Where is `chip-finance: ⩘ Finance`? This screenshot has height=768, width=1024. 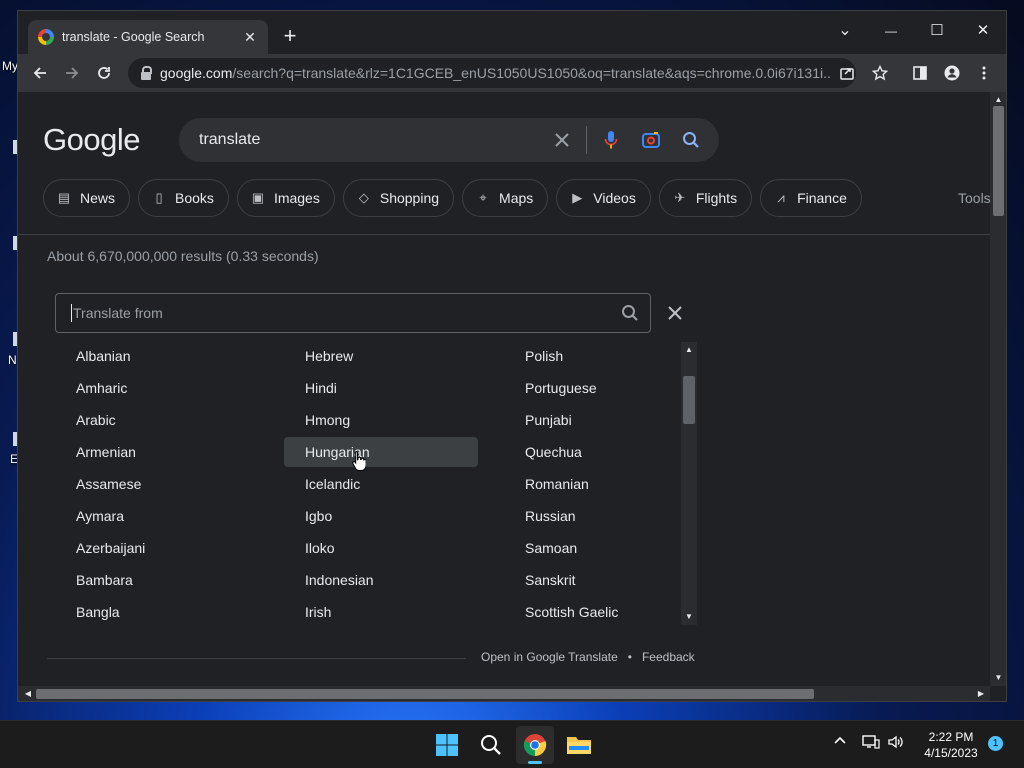 chip-finance: ⩘ Finance is located at coordinates (811, 198).